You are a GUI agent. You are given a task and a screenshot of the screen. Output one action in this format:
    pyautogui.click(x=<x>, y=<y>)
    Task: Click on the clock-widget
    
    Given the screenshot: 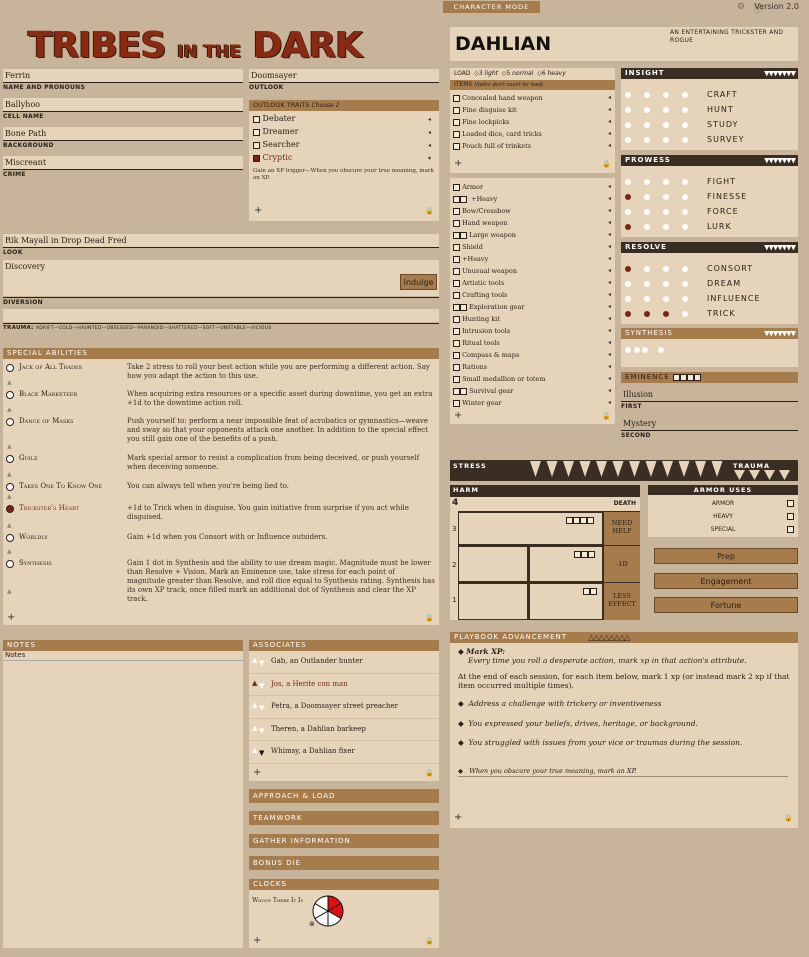 What is the action you would take?
    pyautogui.click(x=328, y=911)
    